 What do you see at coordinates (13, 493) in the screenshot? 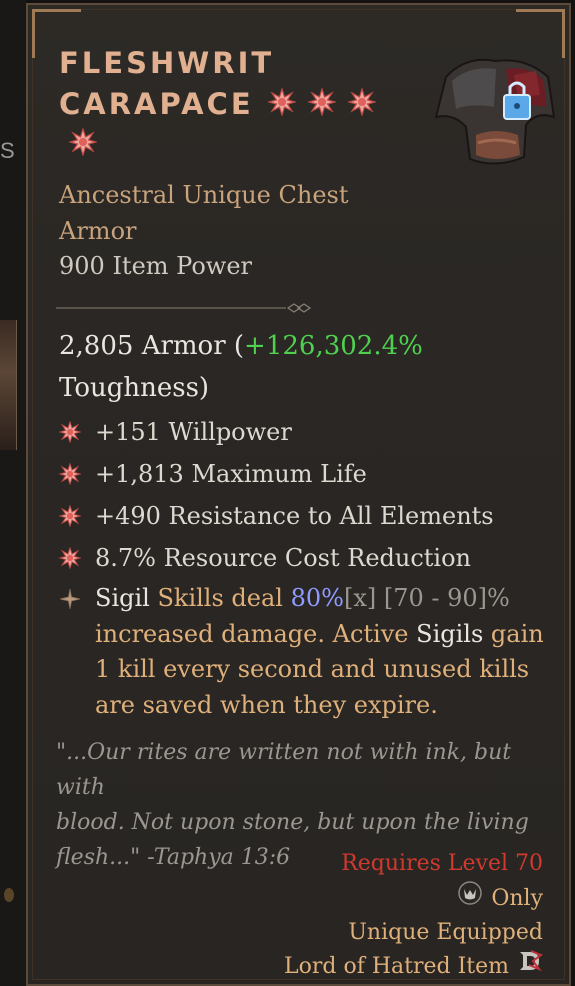
I see `game-background: S` at bounding box center [13, 493].